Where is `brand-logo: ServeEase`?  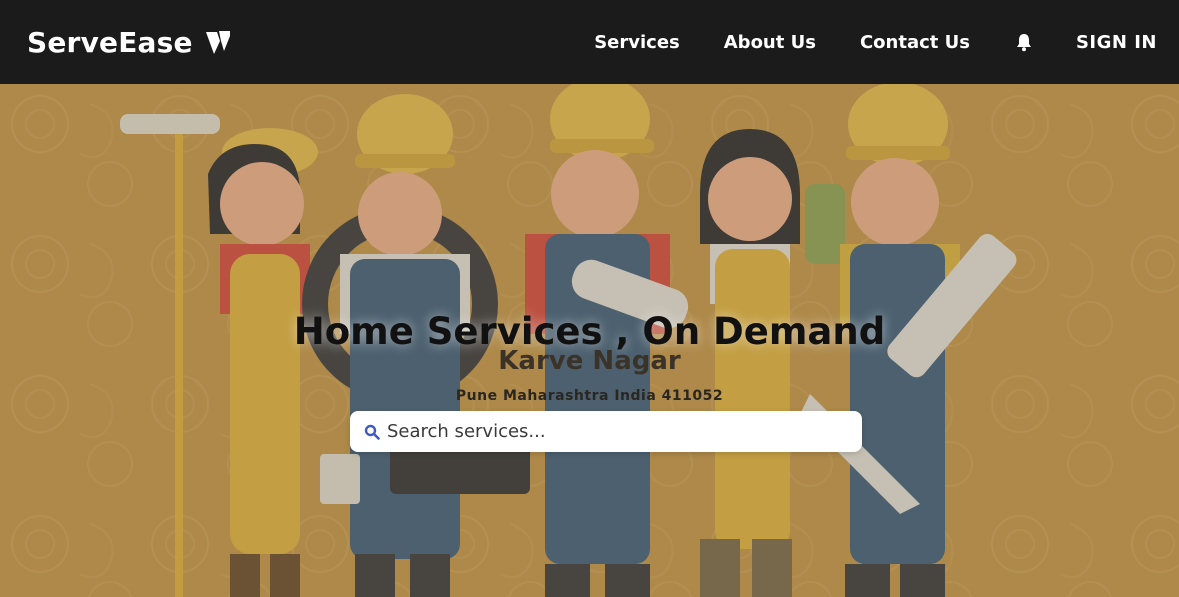
brand-logo: ServeEase is located at coordinates (130, 42).